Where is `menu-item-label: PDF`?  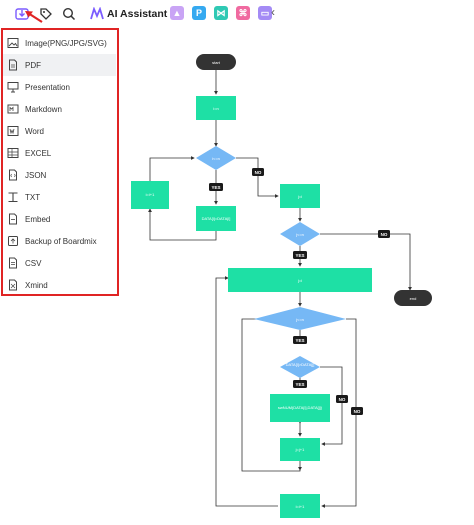 menu-item-label: PDF is located at coordinates (33, 65).